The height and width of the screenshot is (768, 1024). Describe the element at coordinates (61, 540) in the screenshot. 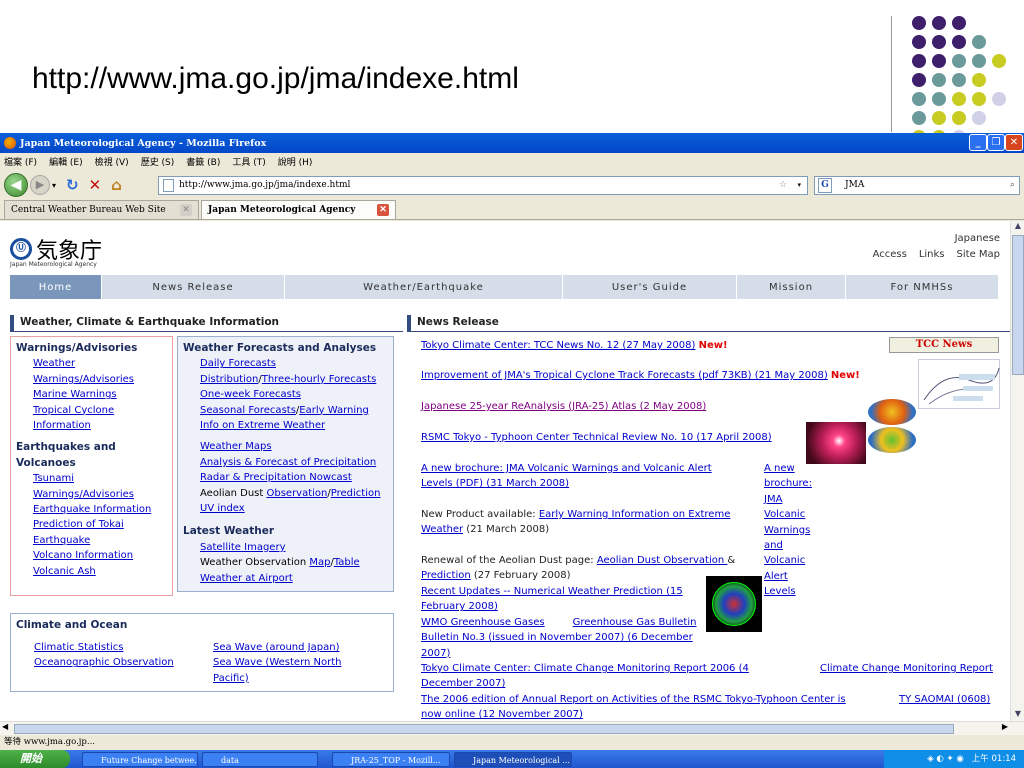

I see `link-prediction-tokai-earthquake: Earthquake` at that location.